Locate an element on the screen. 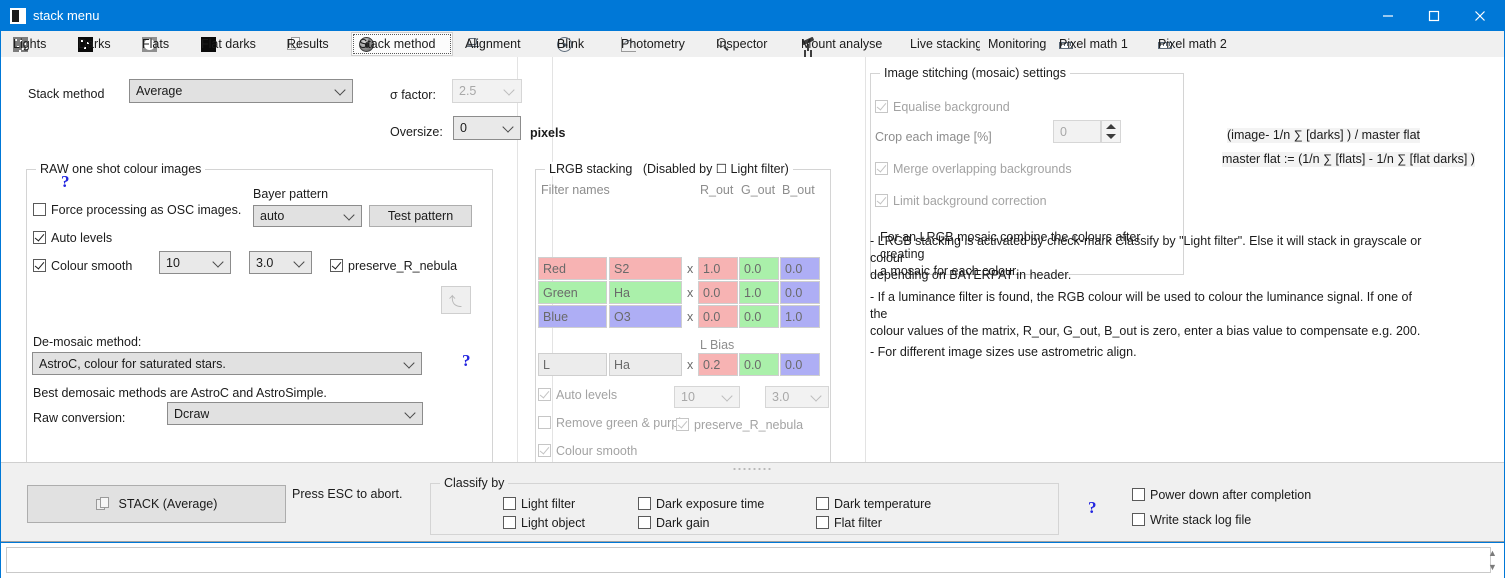  tab-pixel-math-2: Pixel math 2 is located at coordinates (1198, 44).